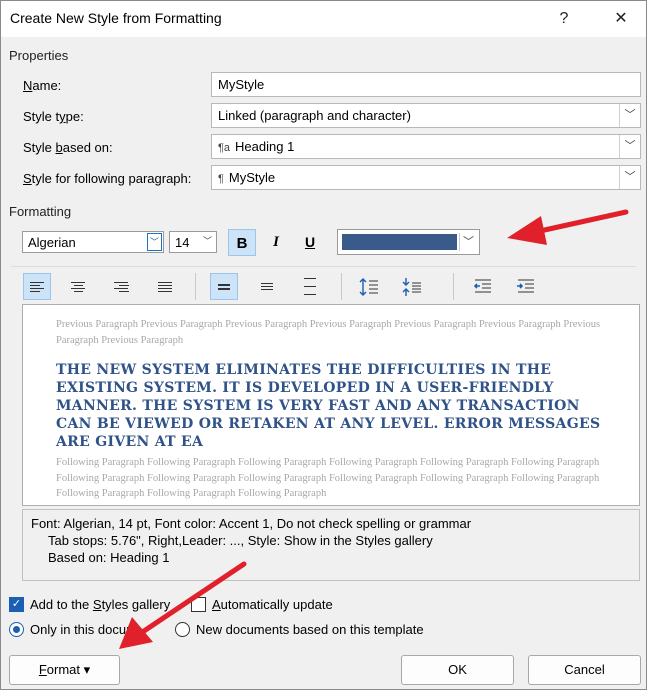 This screenshot has width=647, height=691. What do you see at coordinates (310, 242) in the screenshot?
I see `underline-button: U` at bounding box center [310, 242].